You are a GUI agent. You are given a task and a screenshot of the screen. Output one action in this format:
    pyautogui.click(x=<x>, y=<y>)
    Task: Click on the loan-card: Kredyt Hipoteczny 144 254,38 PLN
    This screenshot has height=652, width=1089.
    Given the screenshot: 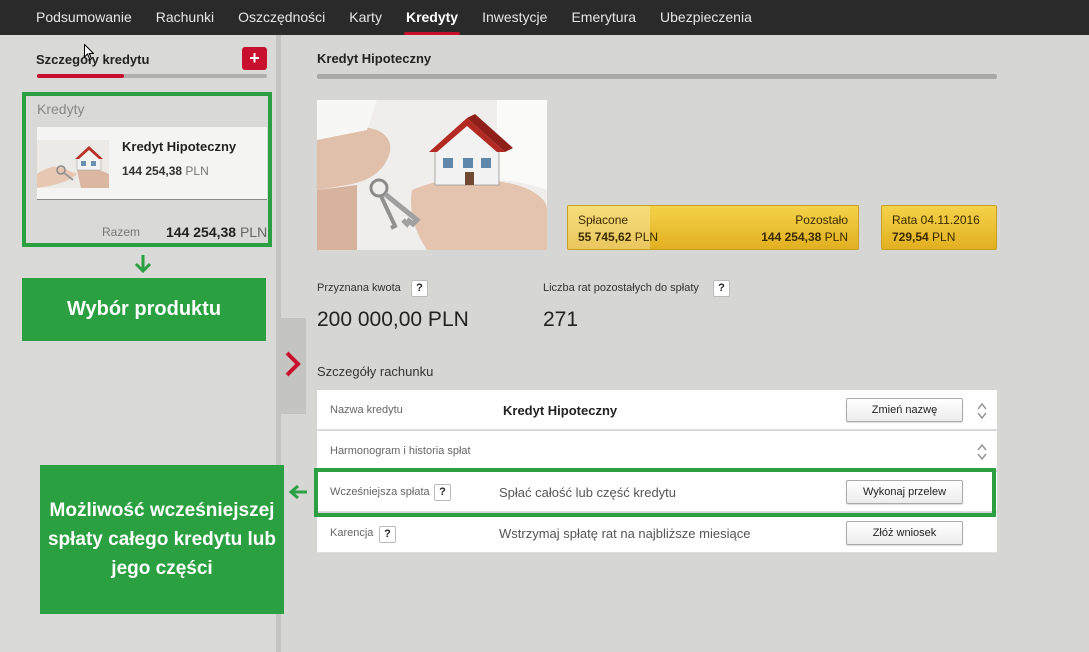 What is the action you would take?
    pyautogui.click(x=152, y=163)
    